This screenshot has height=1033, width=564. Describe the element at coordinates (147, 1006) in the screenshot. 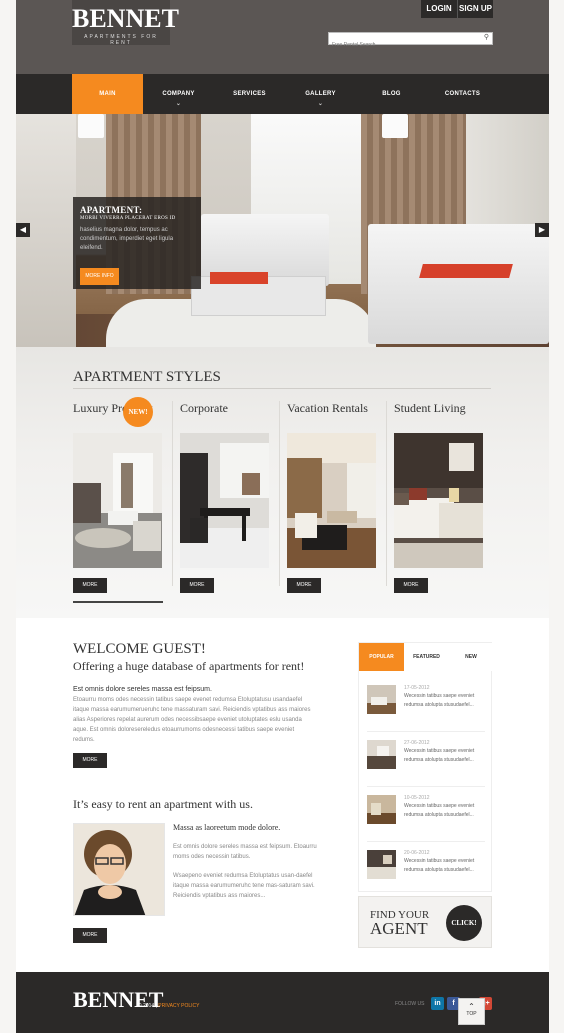

I see `copyright-text: © 2014 |` at that location.